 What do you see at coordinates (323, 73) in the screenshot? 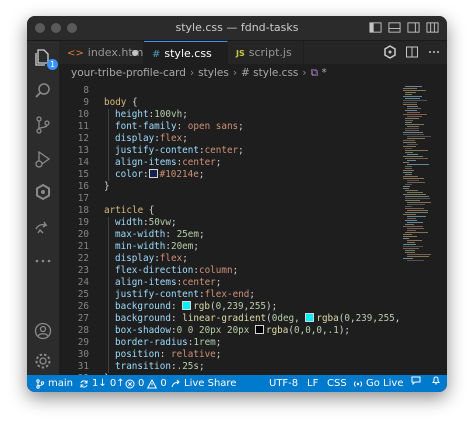
I see `breadcrumb-symbol: *` at bounding box center [323, 73].